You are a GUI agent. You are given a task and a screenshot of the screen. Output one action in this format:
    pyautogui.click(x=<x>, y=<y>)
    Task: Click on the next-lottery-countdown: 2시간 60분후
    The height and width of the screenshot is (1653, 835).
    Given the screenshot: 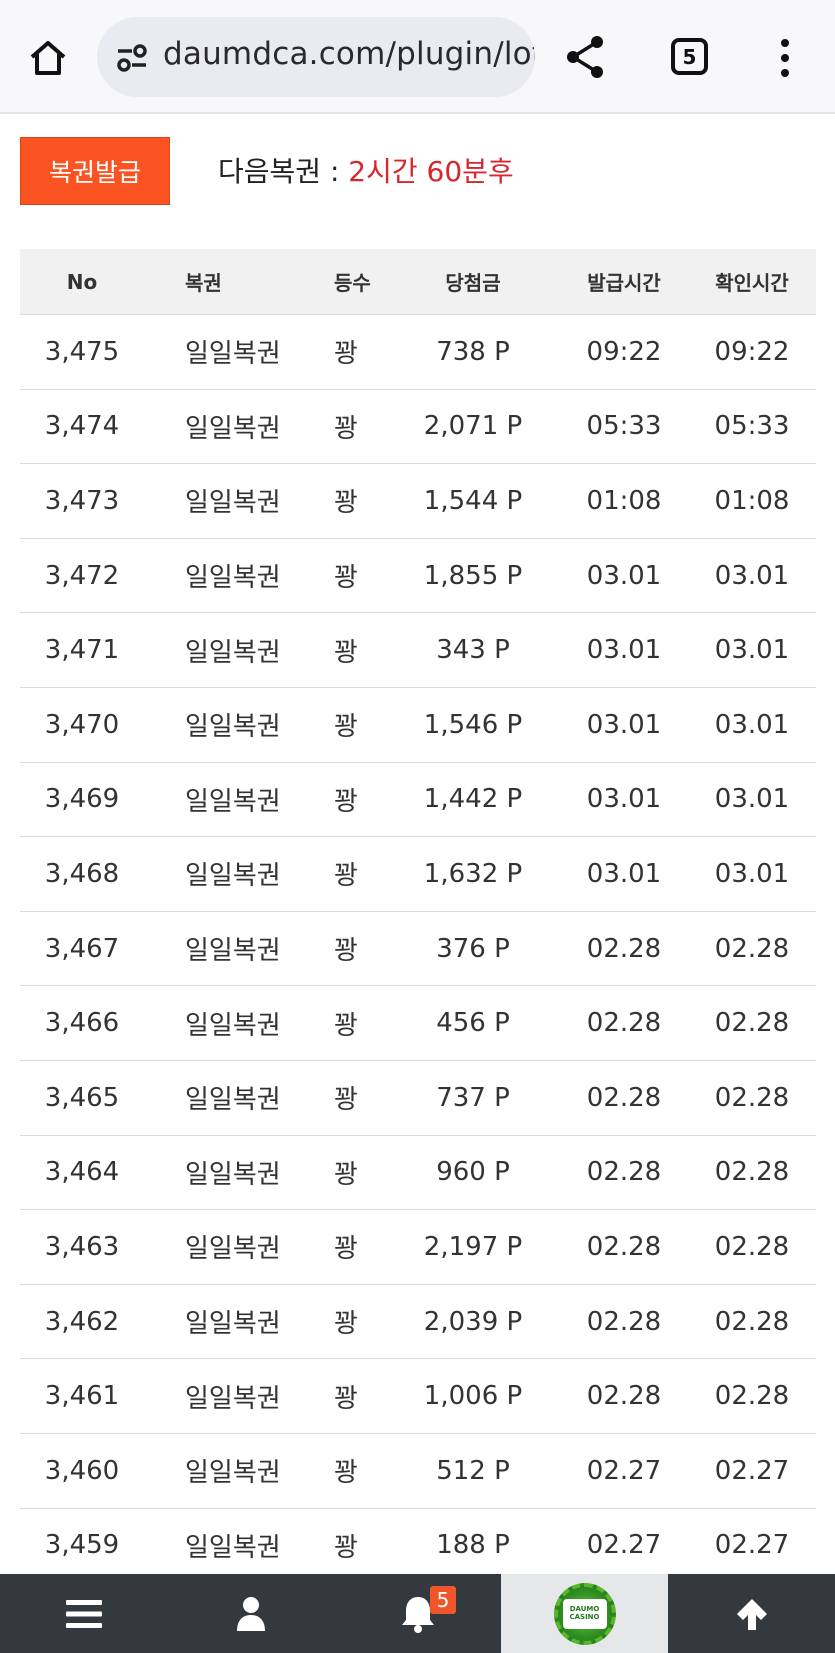 What is the action you would take?
    pyautogui.click(x=431, y=171)
    